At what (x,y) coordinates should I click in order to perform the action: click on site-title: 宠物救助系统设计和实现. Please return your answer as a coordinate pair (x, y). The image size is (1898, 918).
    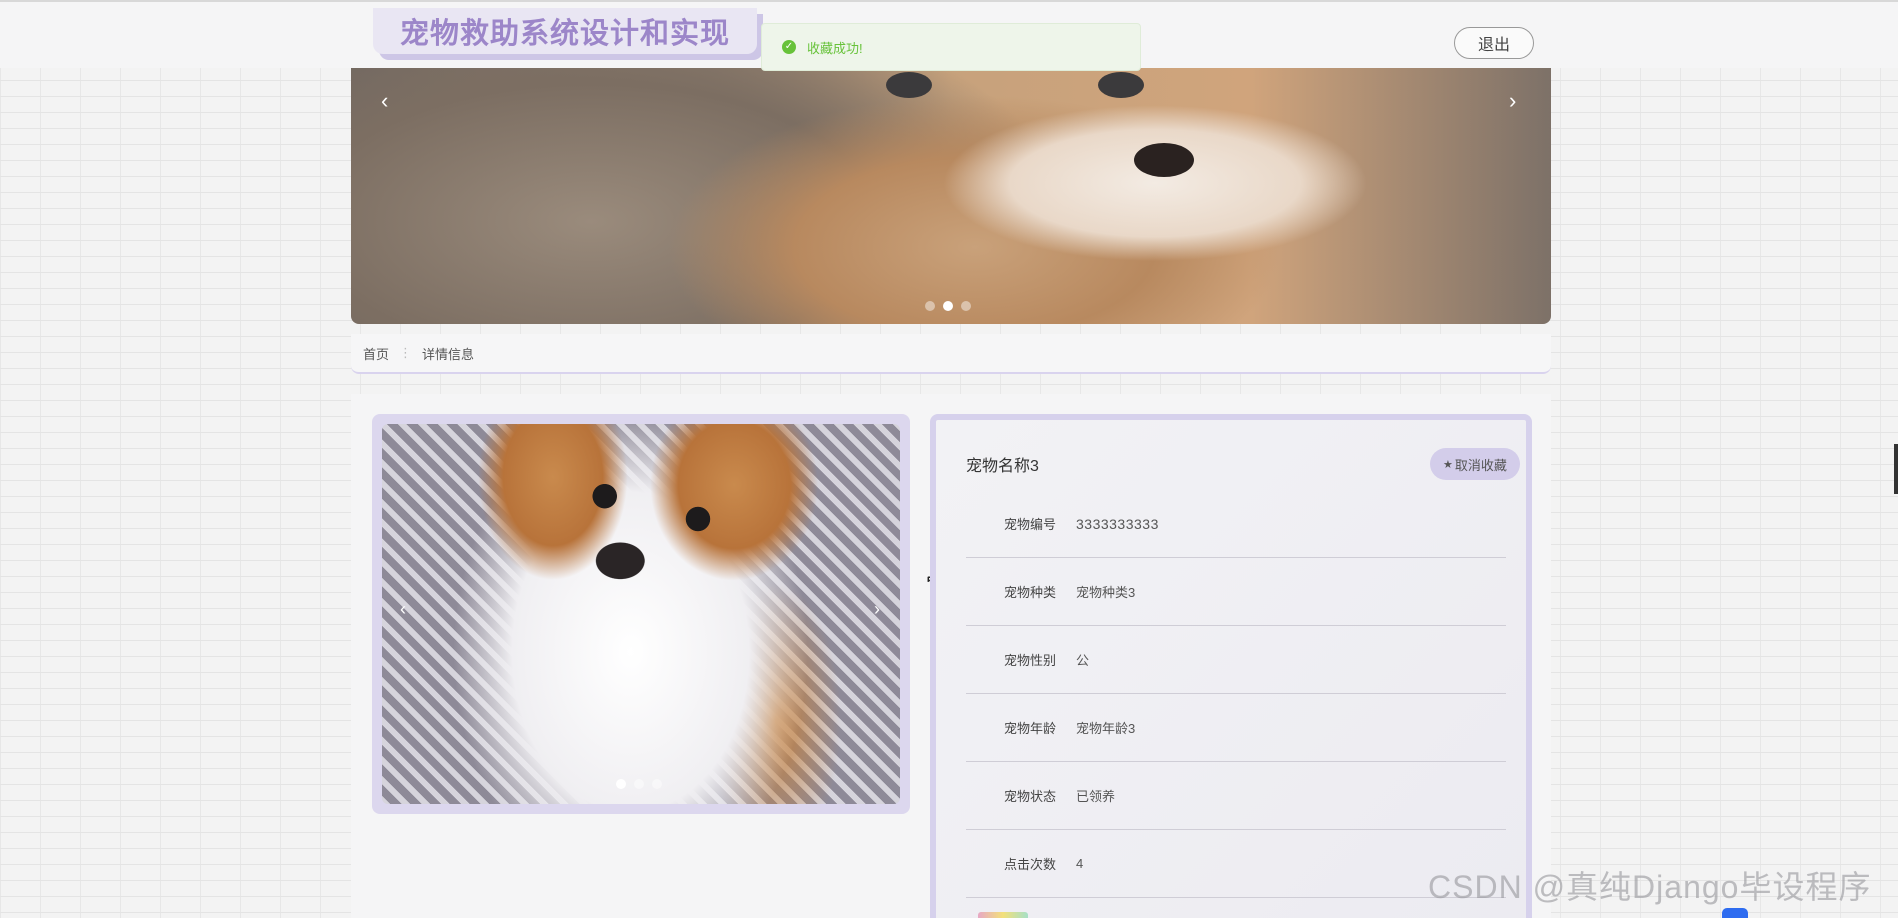
    Looking at the image, I should click on (565, 31).